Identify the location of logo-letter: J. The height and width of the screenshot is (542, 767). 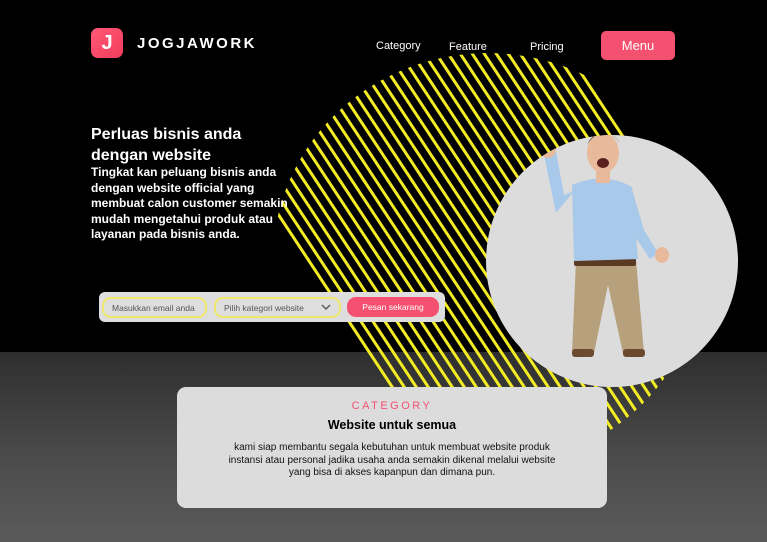
(107, 42).